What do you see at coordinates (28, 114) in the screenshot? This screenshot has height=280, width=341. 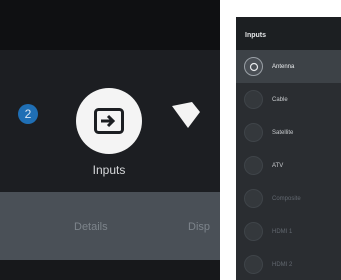 I see `notification-badge: 2` at bounding box center [28, 114].